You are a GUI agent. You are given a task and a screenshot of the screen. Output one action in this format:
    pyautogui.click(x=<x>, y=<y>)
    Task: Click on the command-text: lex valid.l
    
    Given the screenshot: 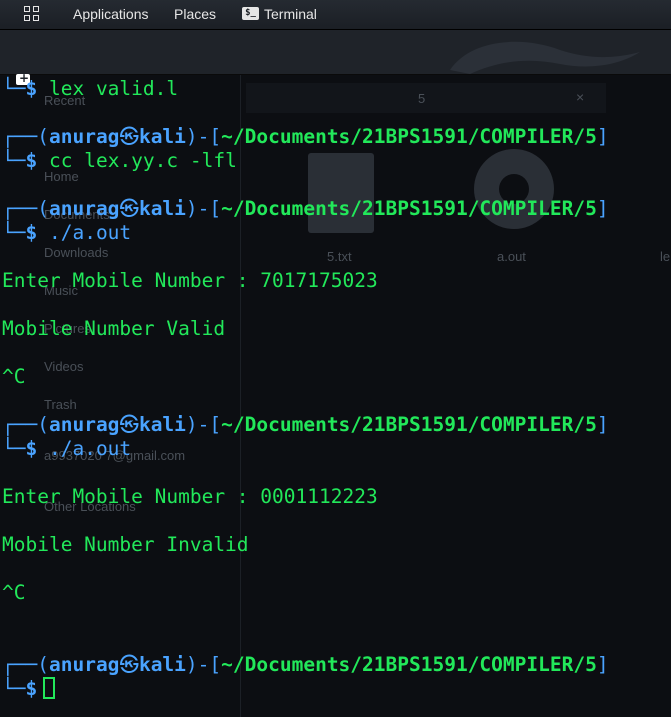 What is the action you would take?
    pyautogui.click(x=113, y=88)
    